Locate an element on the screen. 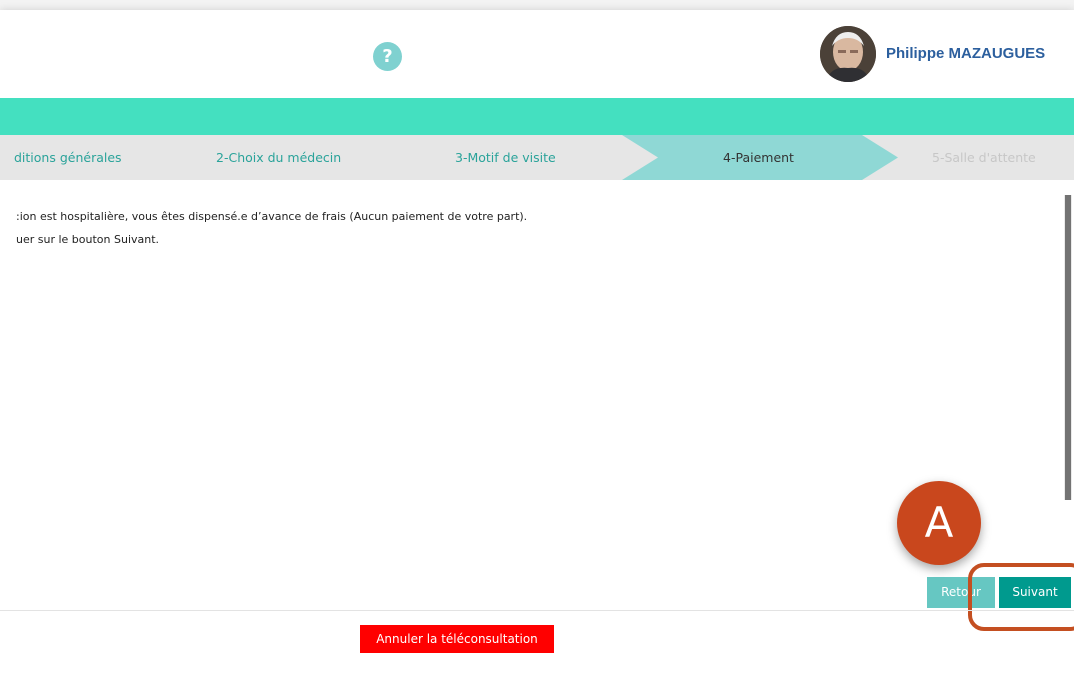  avatar is located at coordinates (848, 54).